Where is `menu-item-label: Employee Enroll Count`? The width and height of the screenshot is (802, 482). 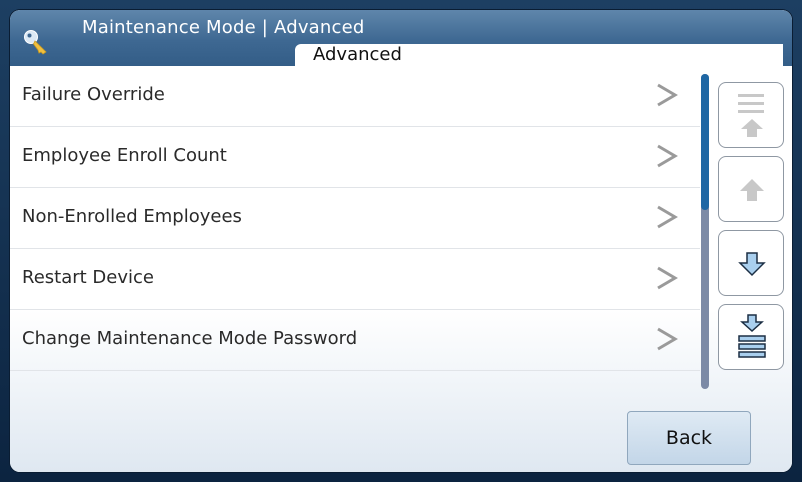 menu-item-label: Employee Enroll Count is located at coordinates (124, 155).